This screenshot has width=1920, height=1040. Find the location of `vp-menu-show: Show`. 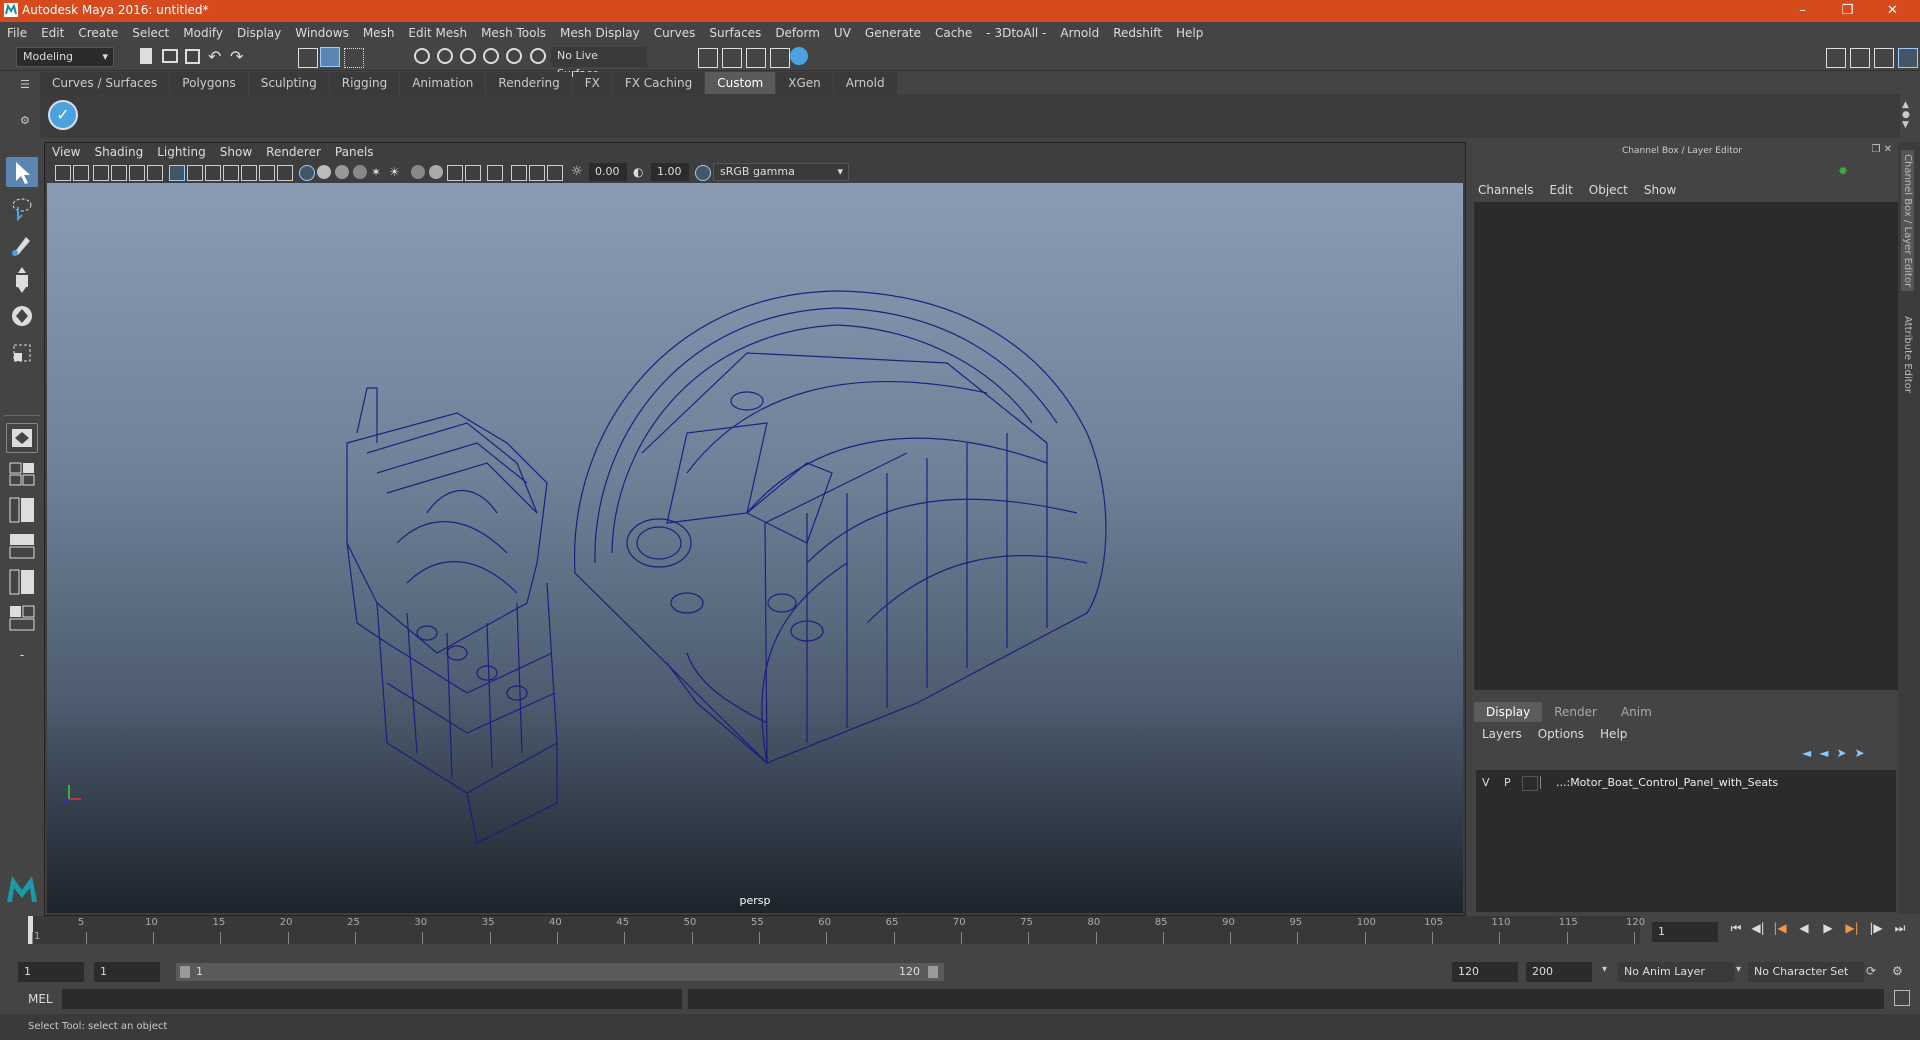

vp-menu-show: Show is located at coordinates (236, 152).